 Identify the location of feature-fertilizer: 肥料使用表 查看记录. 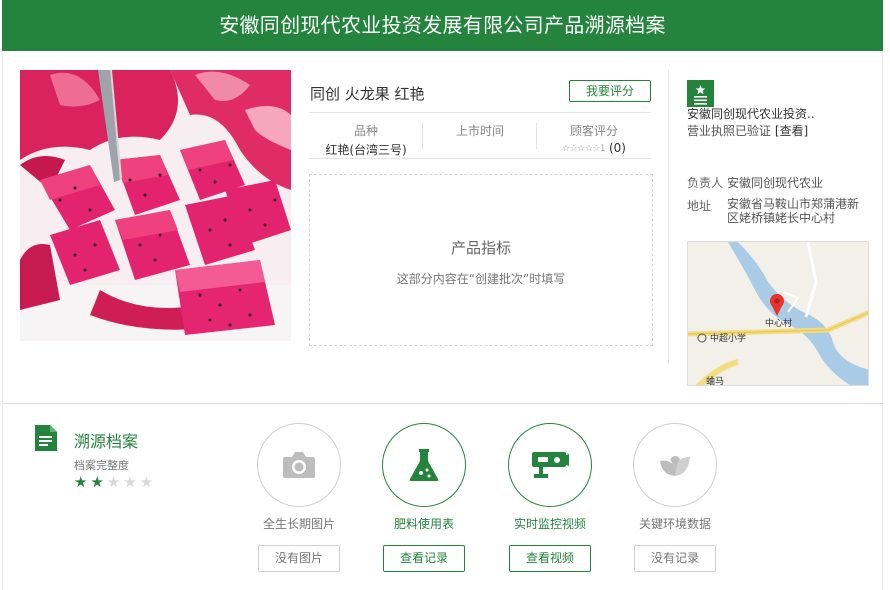
(424, 497).